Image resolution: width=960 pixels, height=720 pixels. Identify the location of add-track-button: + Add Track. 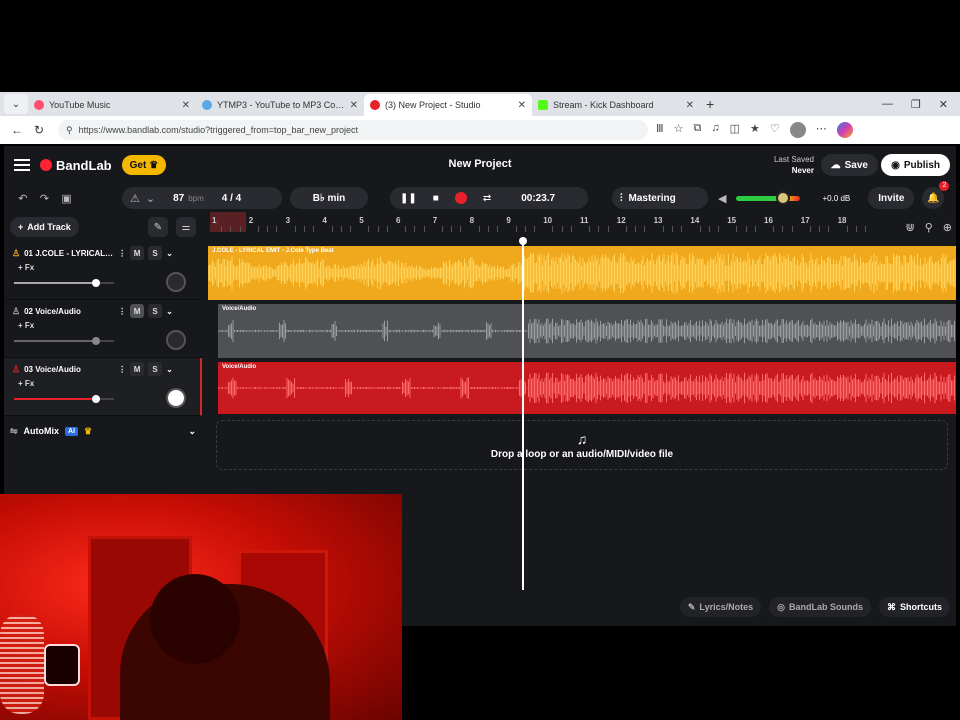
(44, 227).